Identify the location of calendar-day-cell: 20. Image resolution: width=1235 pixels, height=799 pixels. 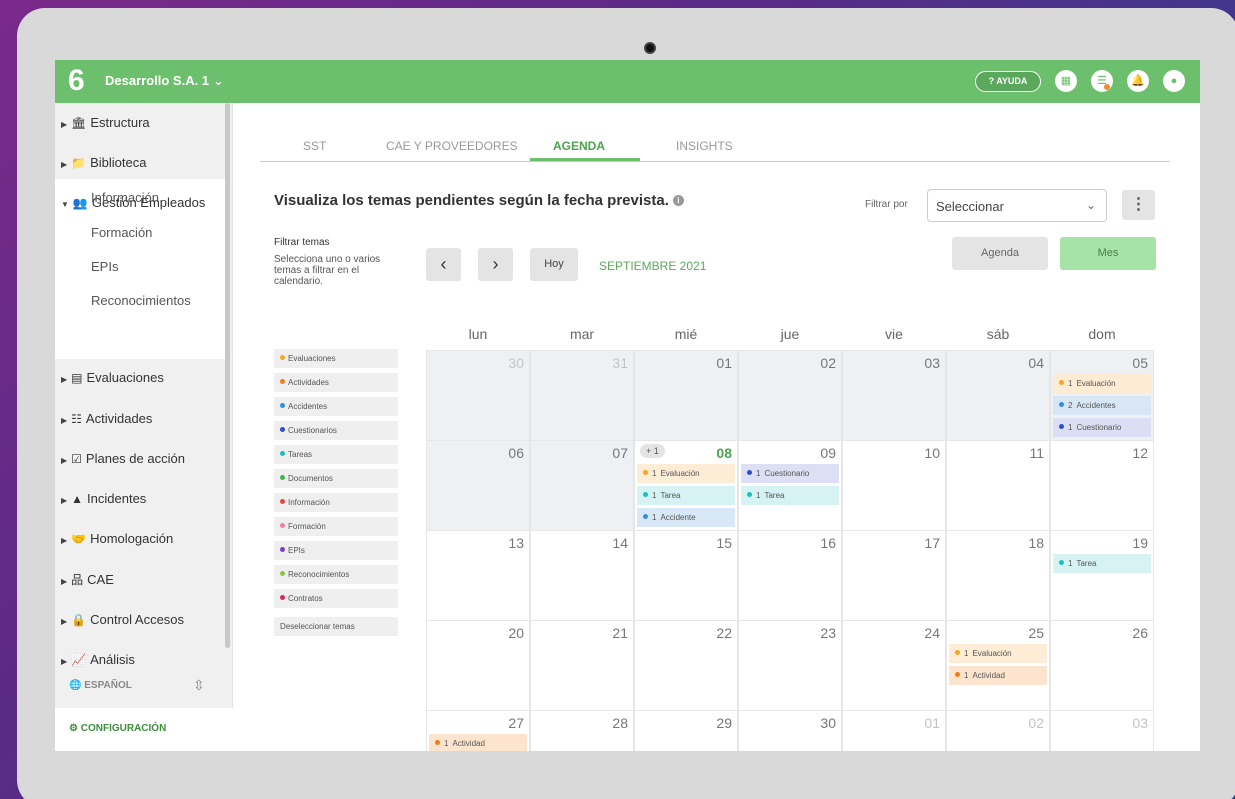
(478, 665).